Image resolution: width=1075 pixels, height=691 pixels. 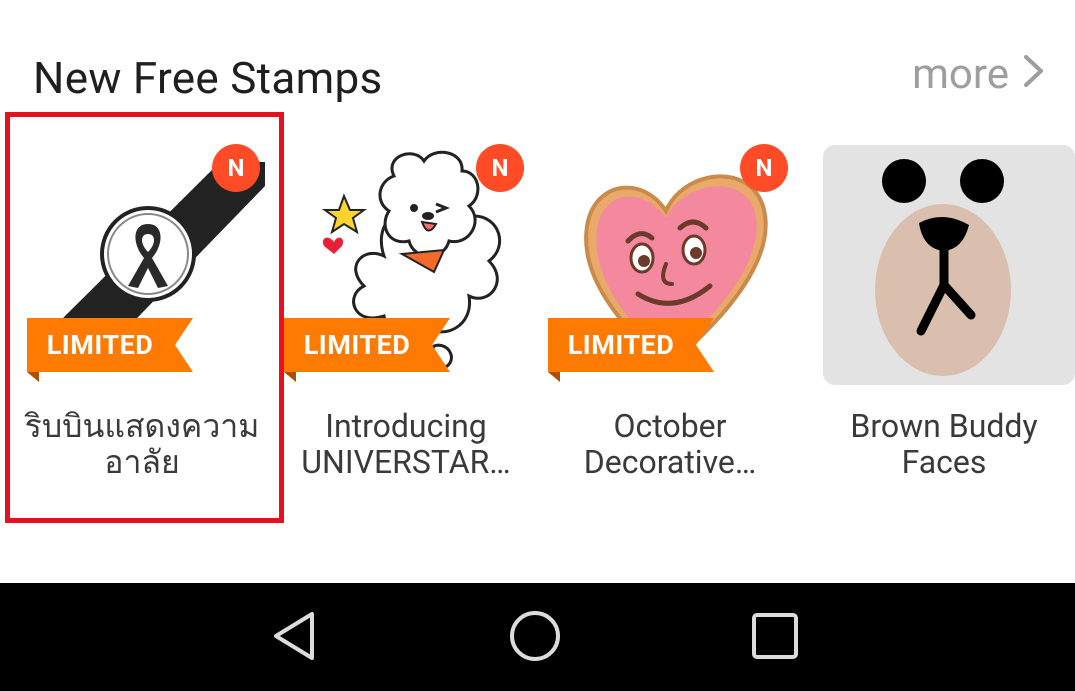 What do you see at coordinates (535, 636) in the screenshot?
I see `home-circle-icon` at bounding box center [535, 636].